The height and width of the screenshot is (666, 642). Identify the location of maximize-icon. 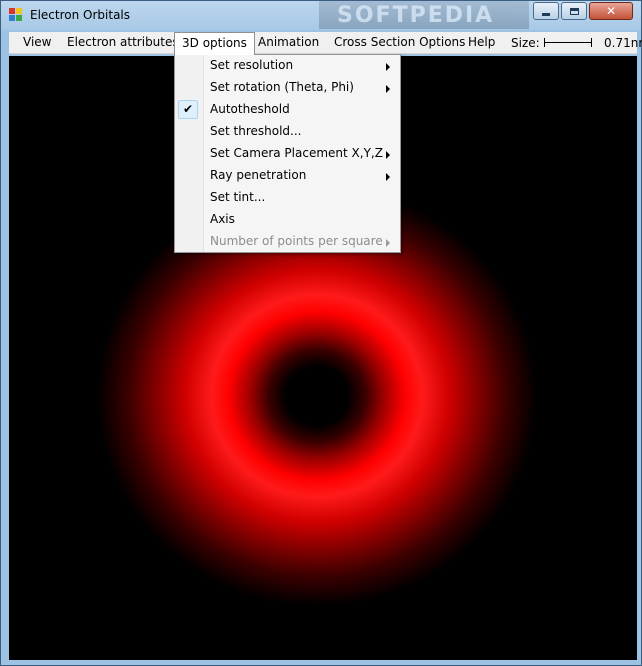
(574, 11).